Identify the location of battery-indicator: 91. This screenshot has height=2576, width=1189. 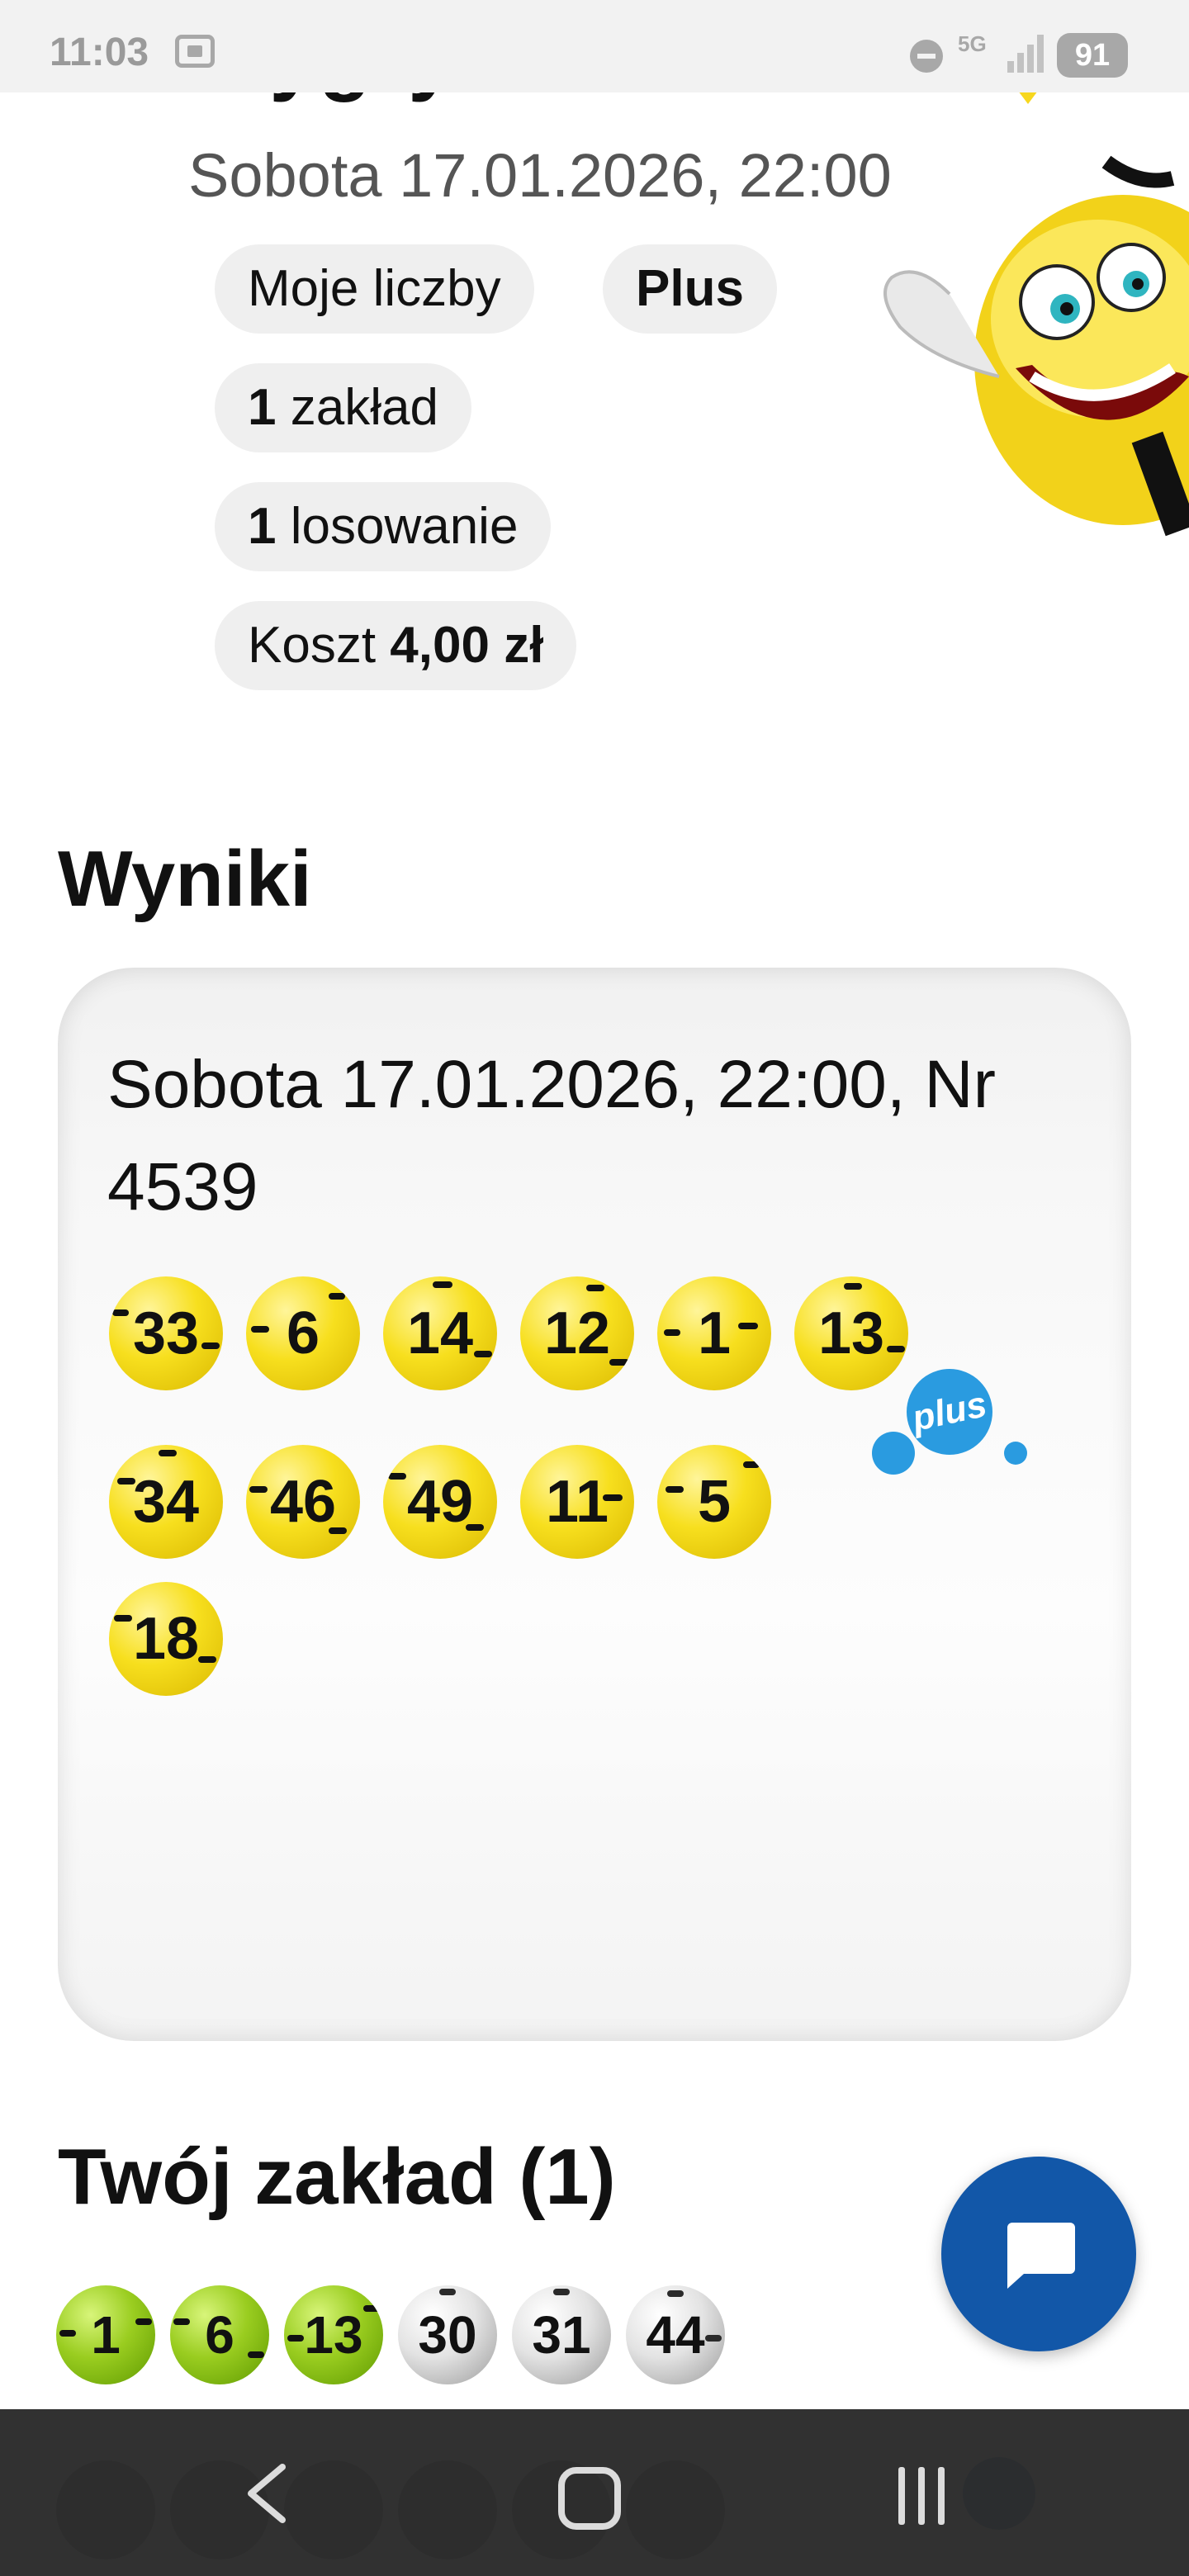
(1092, 55).